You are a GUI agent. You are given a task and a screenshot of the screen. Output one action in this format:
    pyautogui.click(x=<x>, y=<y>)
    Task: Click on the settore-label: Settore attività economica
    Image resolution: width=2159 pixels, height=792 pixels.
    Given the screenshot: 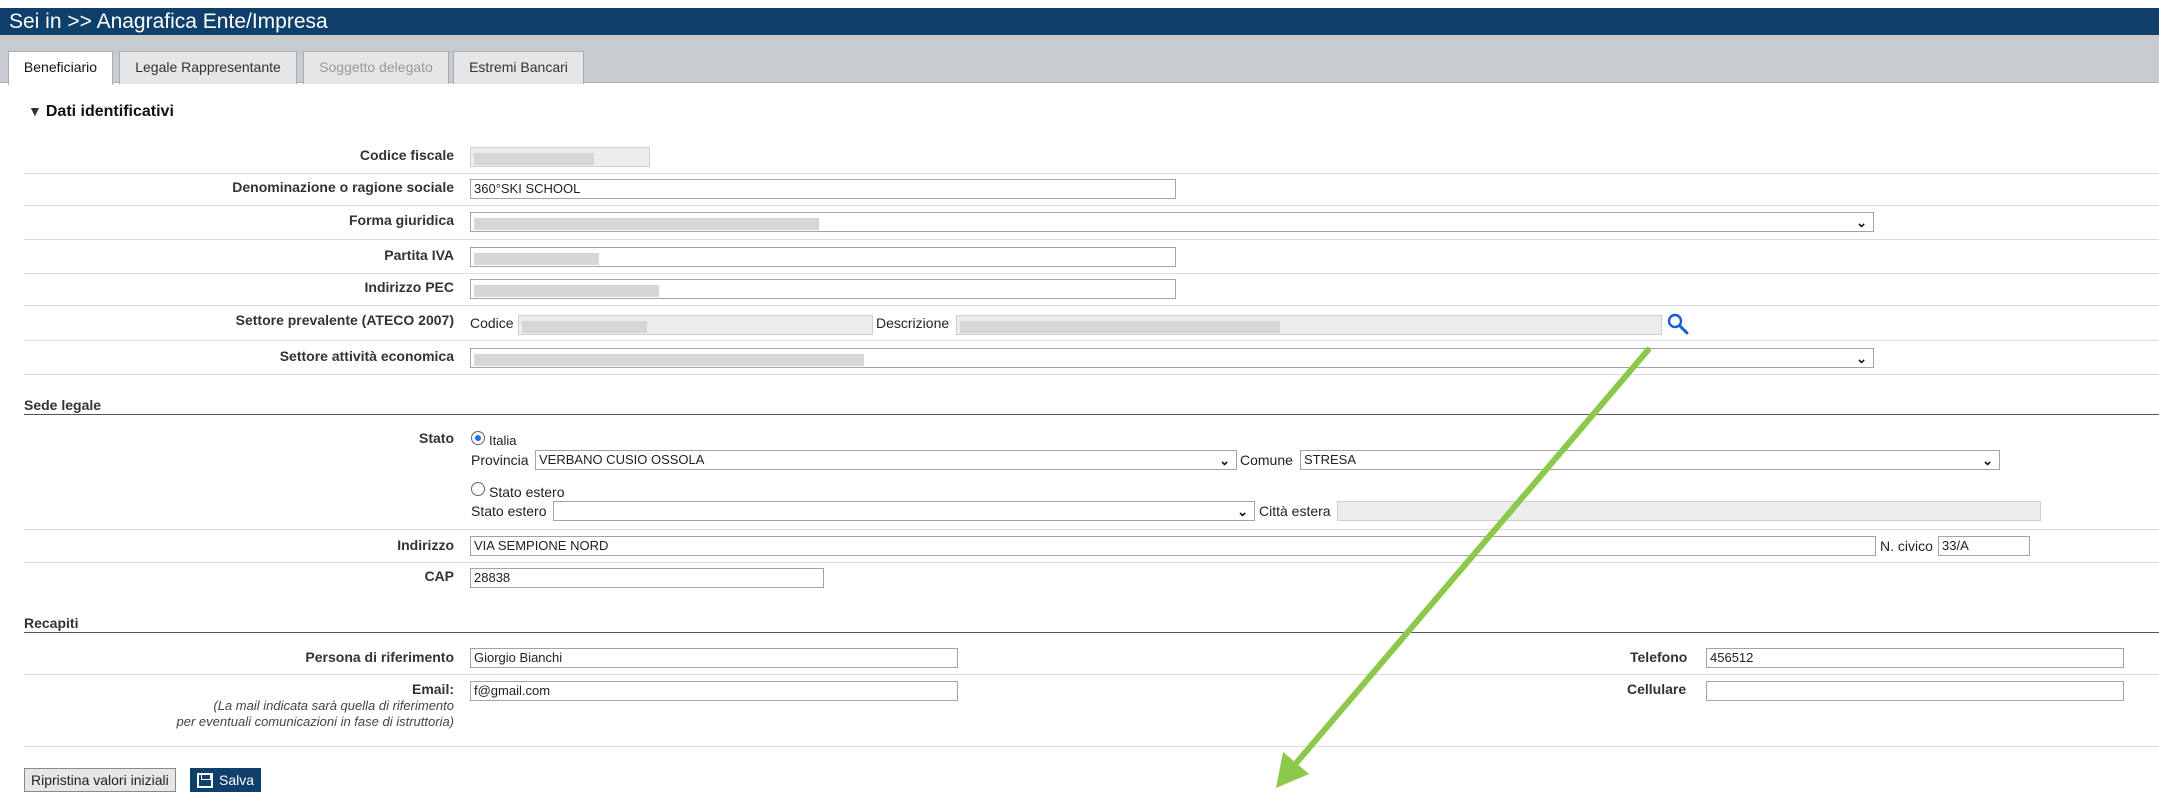 What is the action you would take?
    pyautogui.click(x=366, y=356)
    